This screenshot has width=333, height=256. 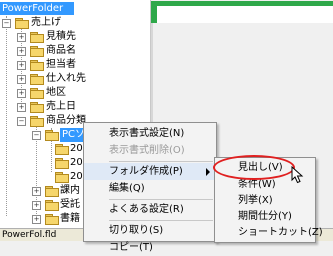 I want to click on tree-node-label: 課内, so click(x=70, y=190).